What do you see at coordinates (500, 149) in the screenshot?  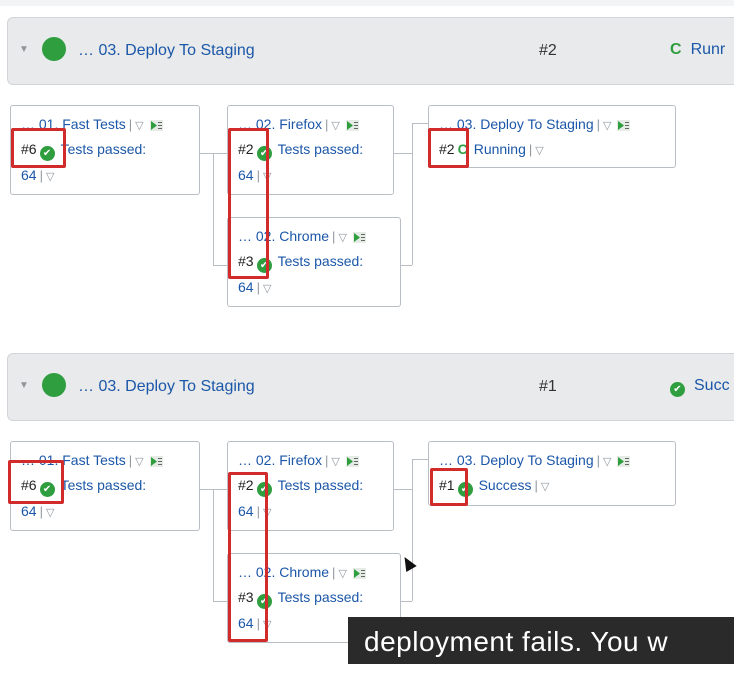 I see `build-status-link: Running` at bounding box center [500, 149].